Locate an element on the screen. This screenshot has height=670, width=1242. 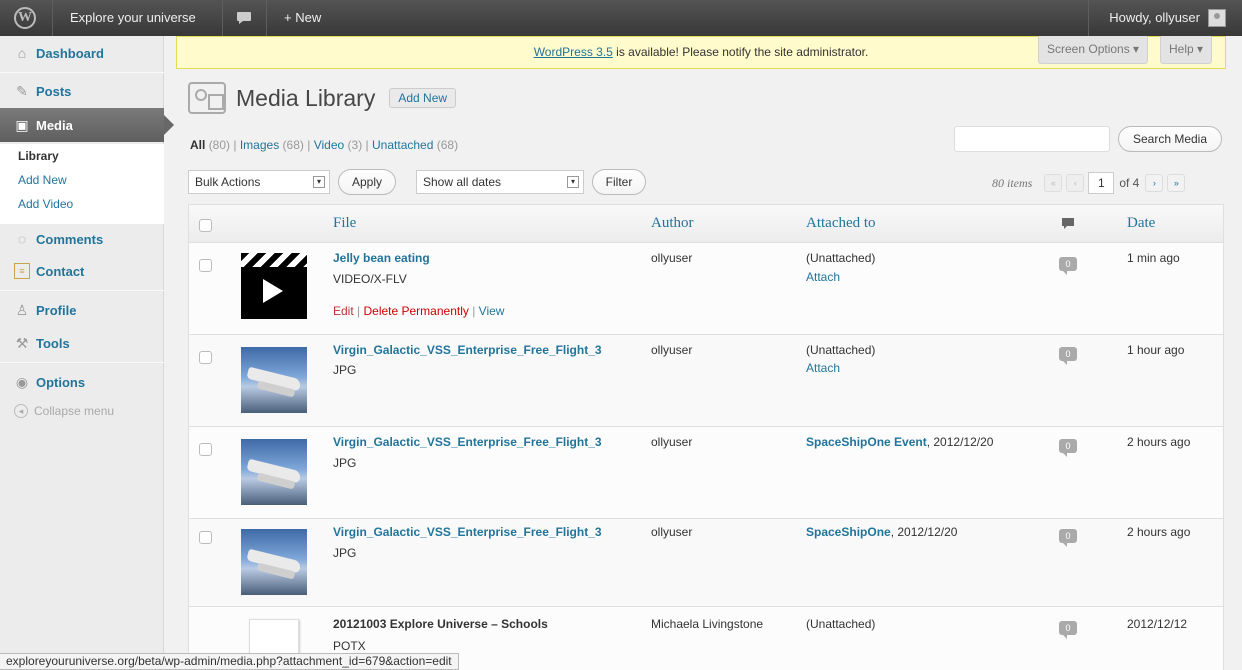
video-thumbnail is located at coordinates (274, 286).